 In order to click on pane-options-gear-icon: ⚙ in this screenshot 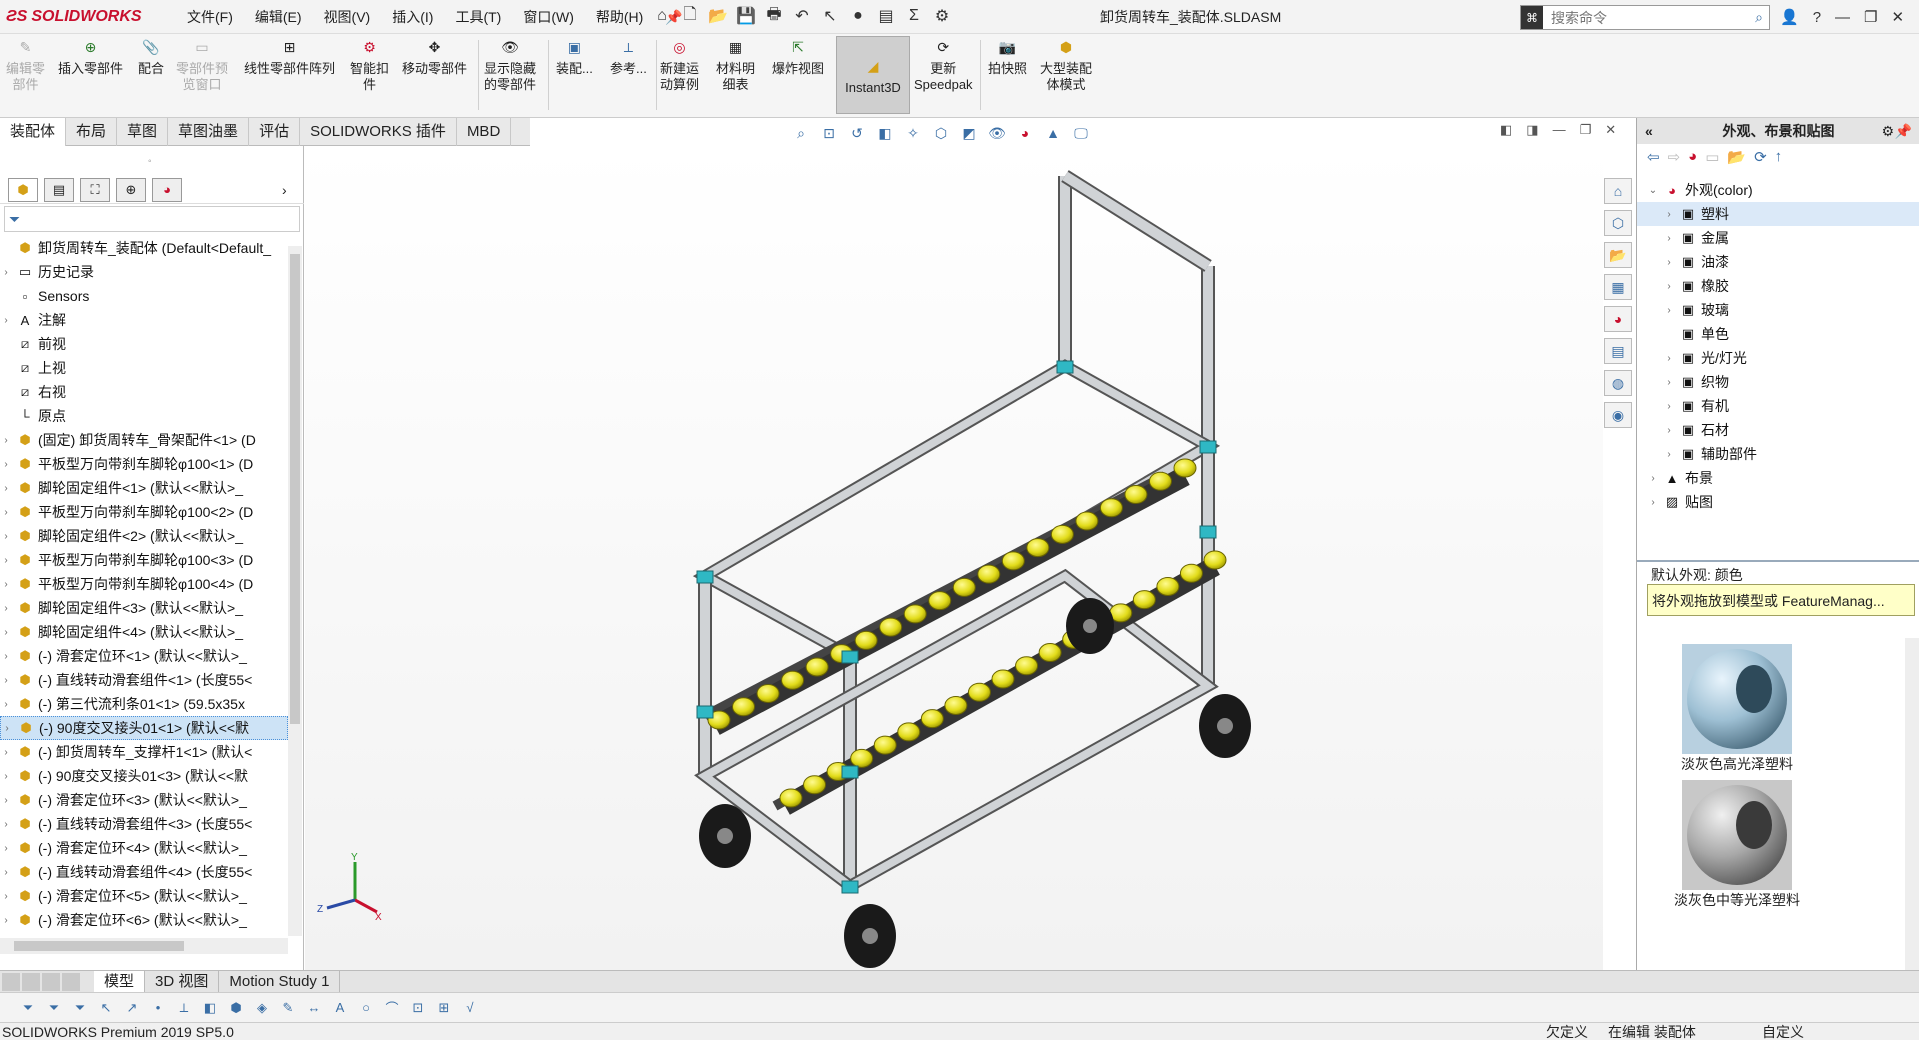, I will do `click(1887, 131)`.